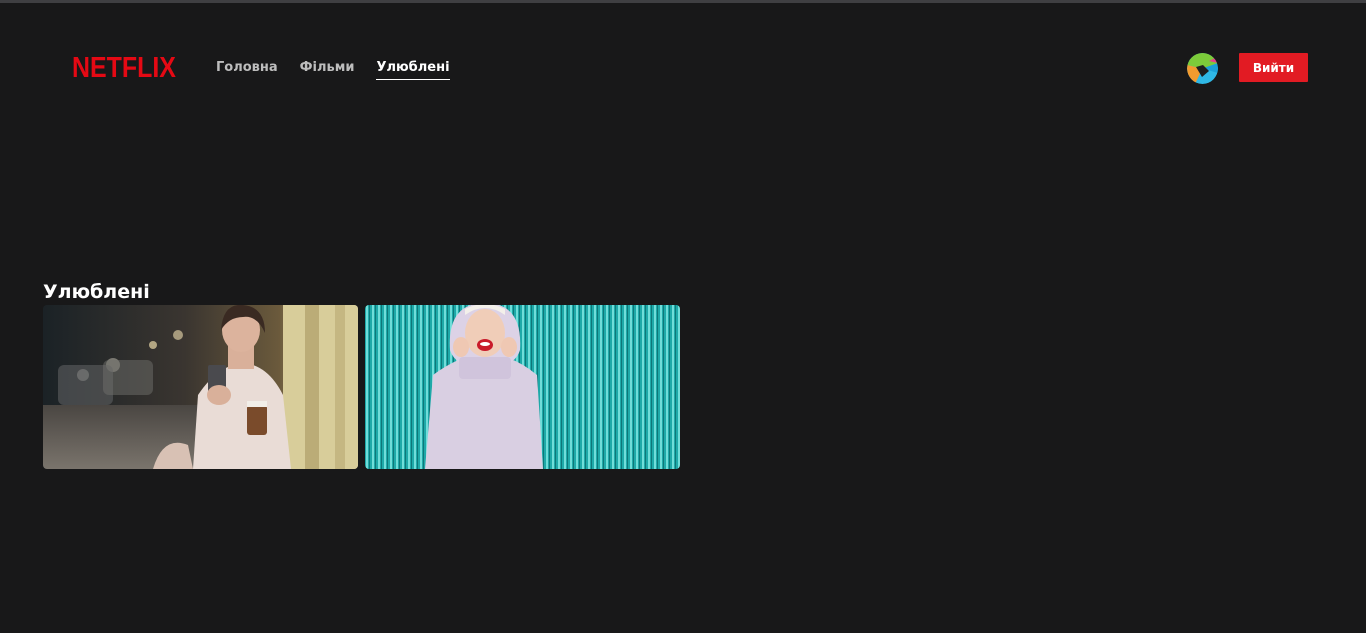 This screenshot has height=633, width=1366. Describe the element at coordinates (413, 69) in the screenshot. I see `nav-favorites: Улюблені` at that location.